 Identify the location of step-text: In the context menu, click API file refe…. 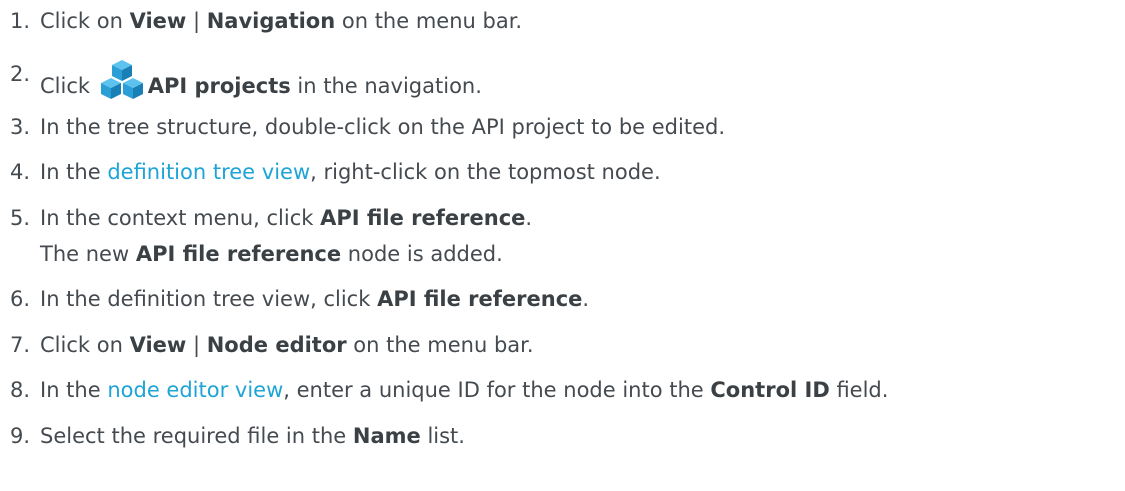
(286, 218).